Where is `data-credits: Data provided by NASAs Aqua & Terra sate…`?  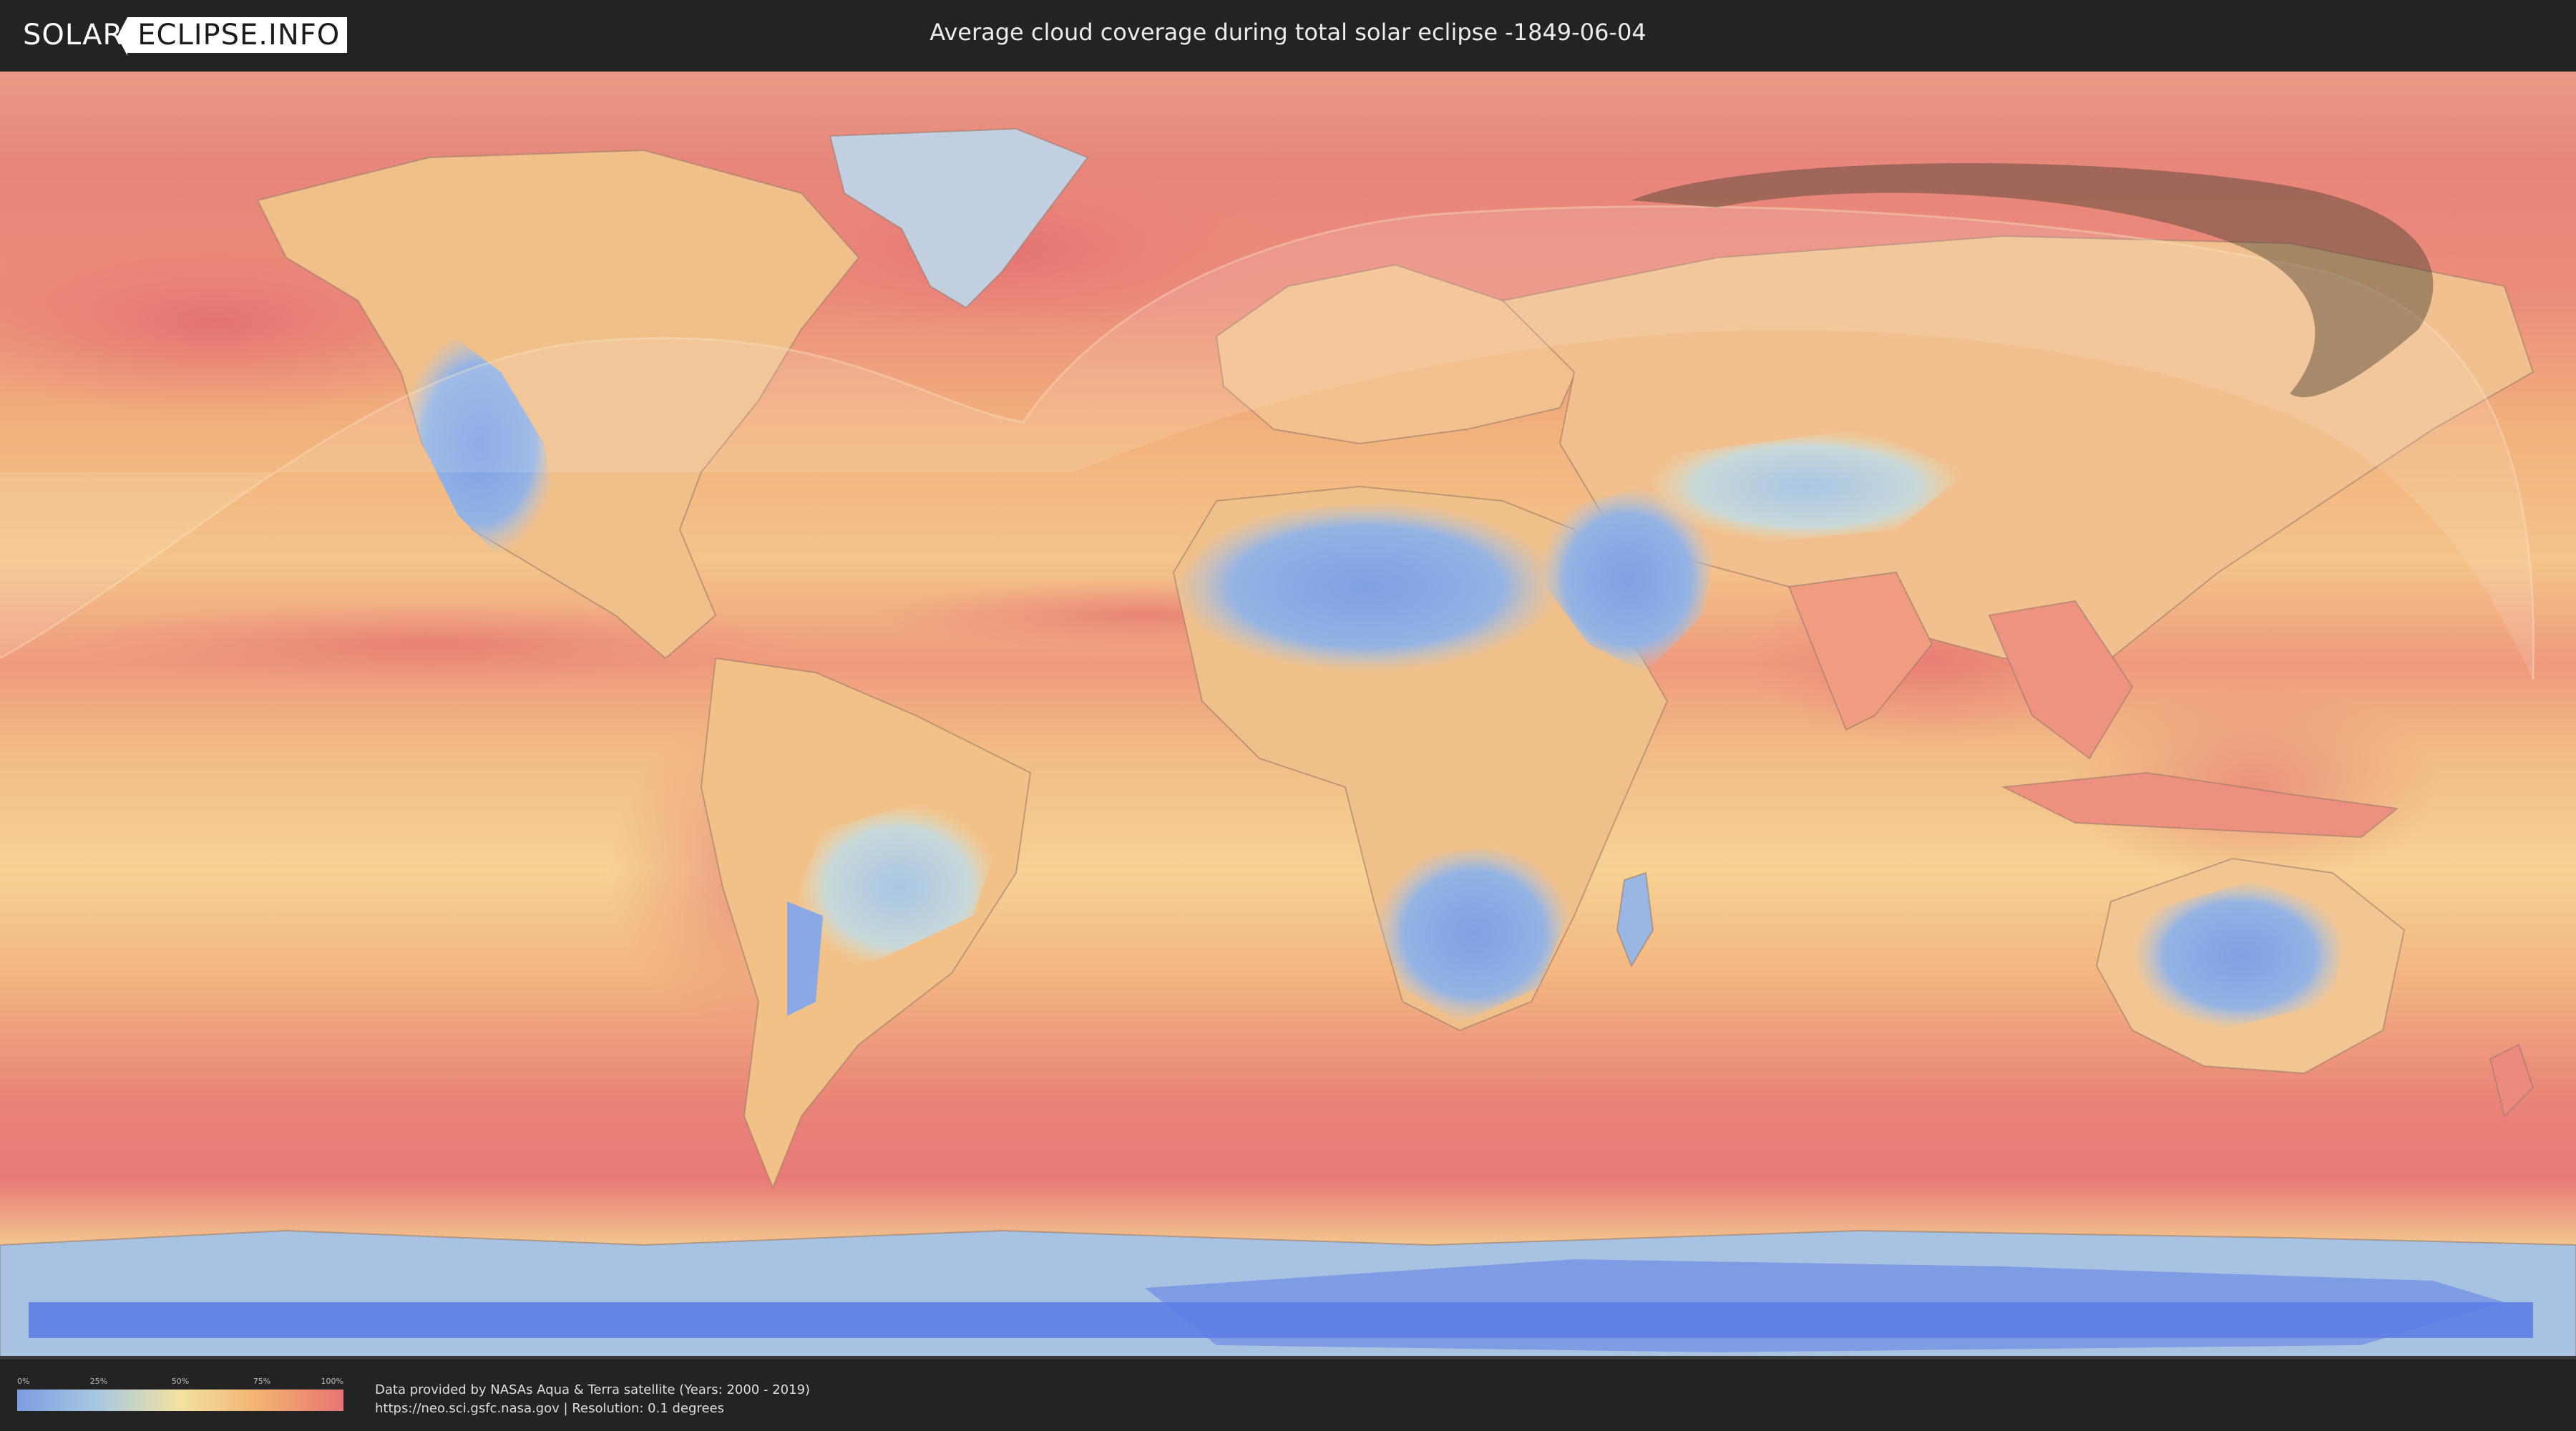
data-credits: Data provided by NASAs Aqua & Terra sate… is located at coordinates (592, 1399).